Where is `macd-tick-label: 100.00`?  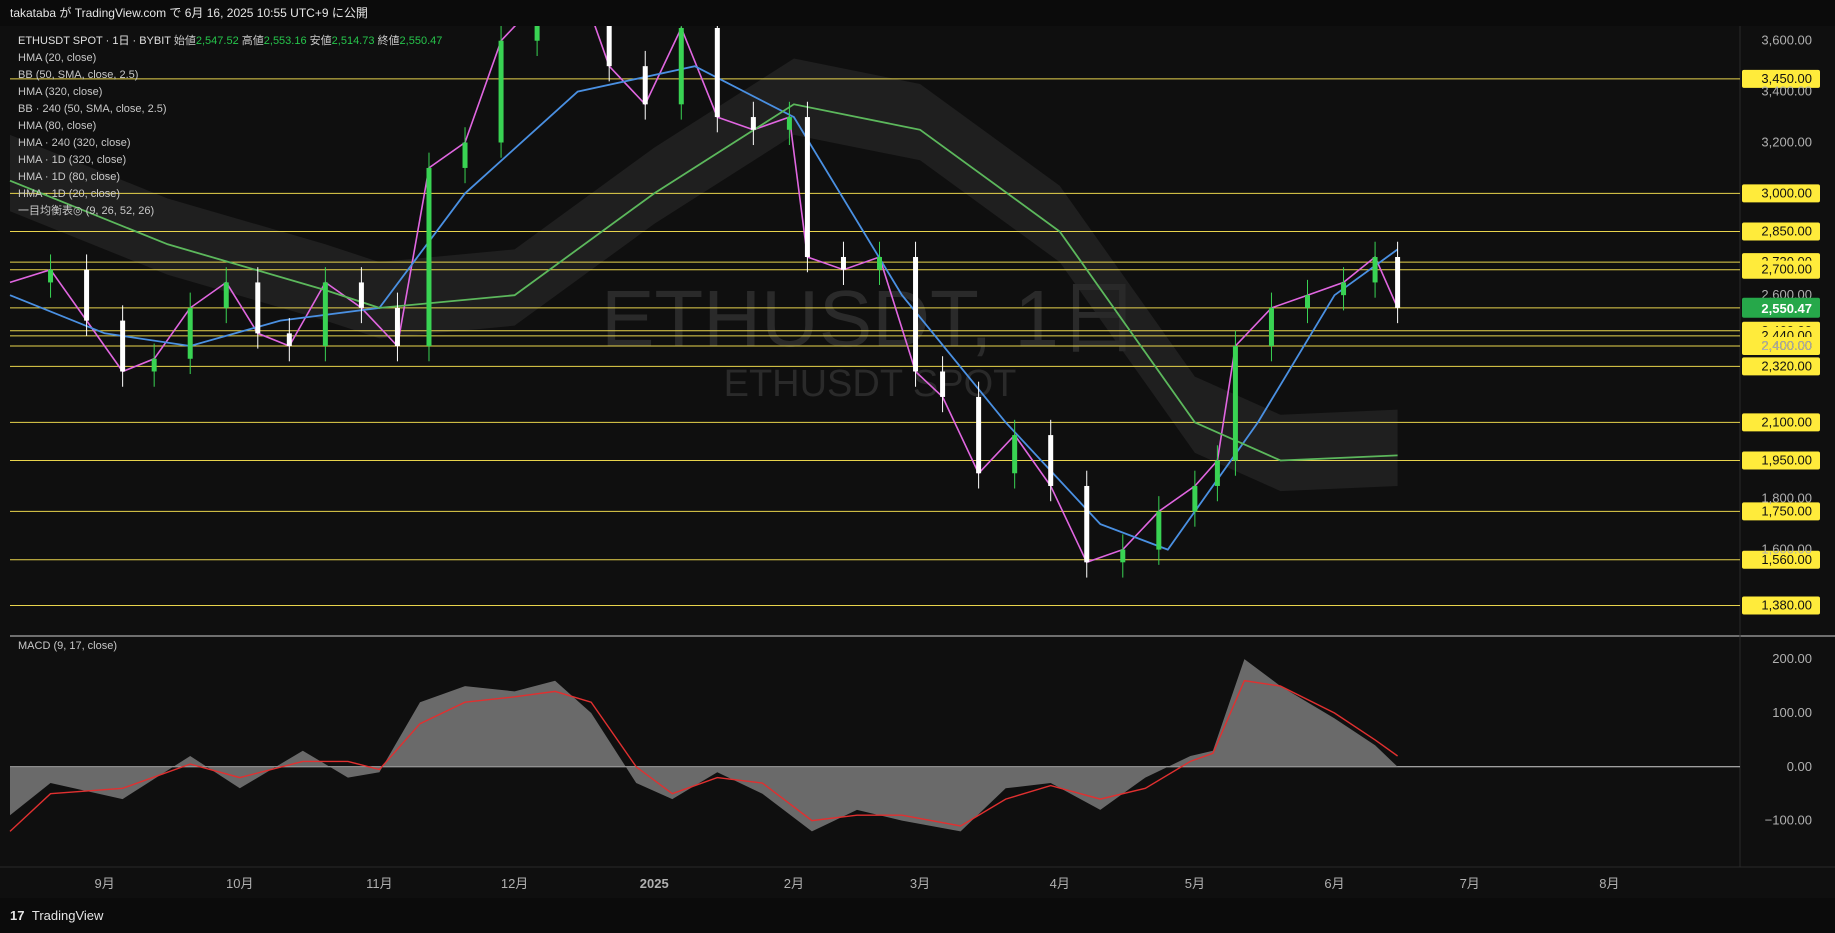
macd-tick-label: 100.00 is located at coordinates (1792, 712).